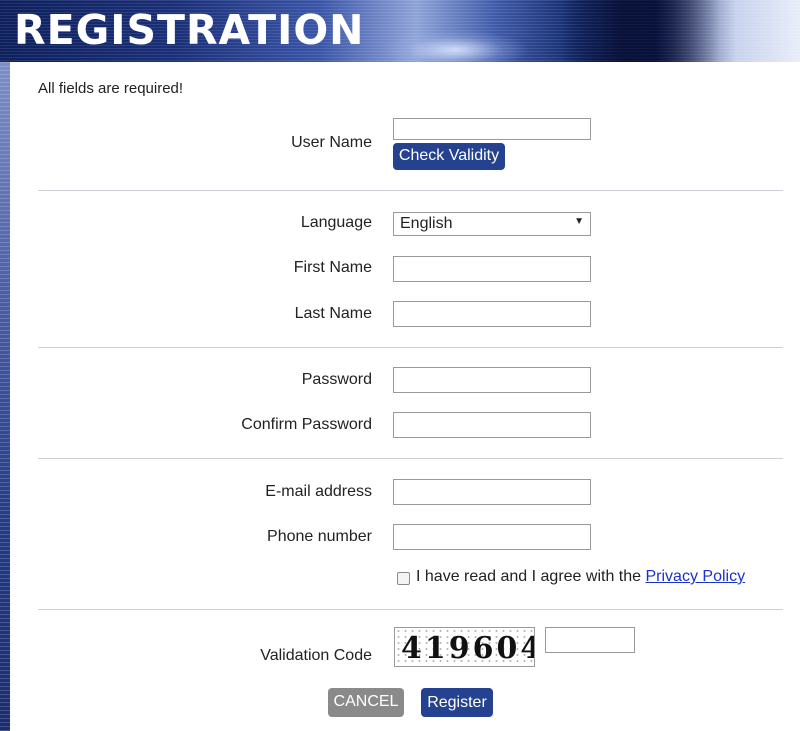  Describe the element at coordinates (492, 129) in the screenshot. I see `username-input` at that location.